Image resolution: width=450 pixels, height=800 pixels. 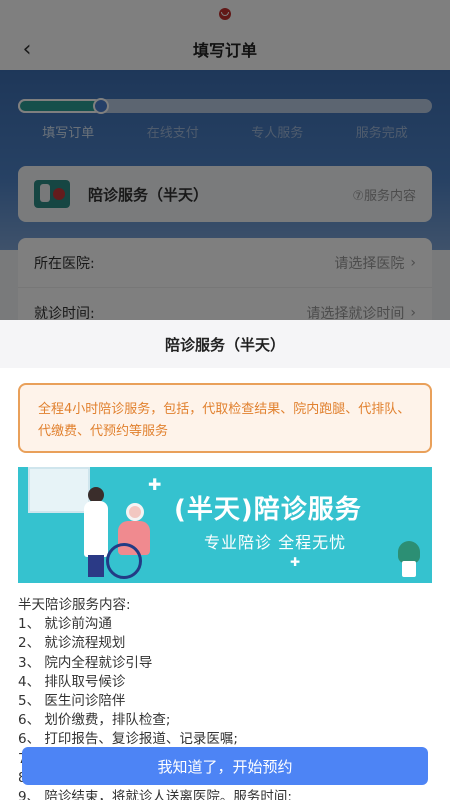 What do you see at coordinates (74, 605) in the screenshot?
I see `content-heading: 半天陪诊服务内容:` at bounding box center [74, 605].